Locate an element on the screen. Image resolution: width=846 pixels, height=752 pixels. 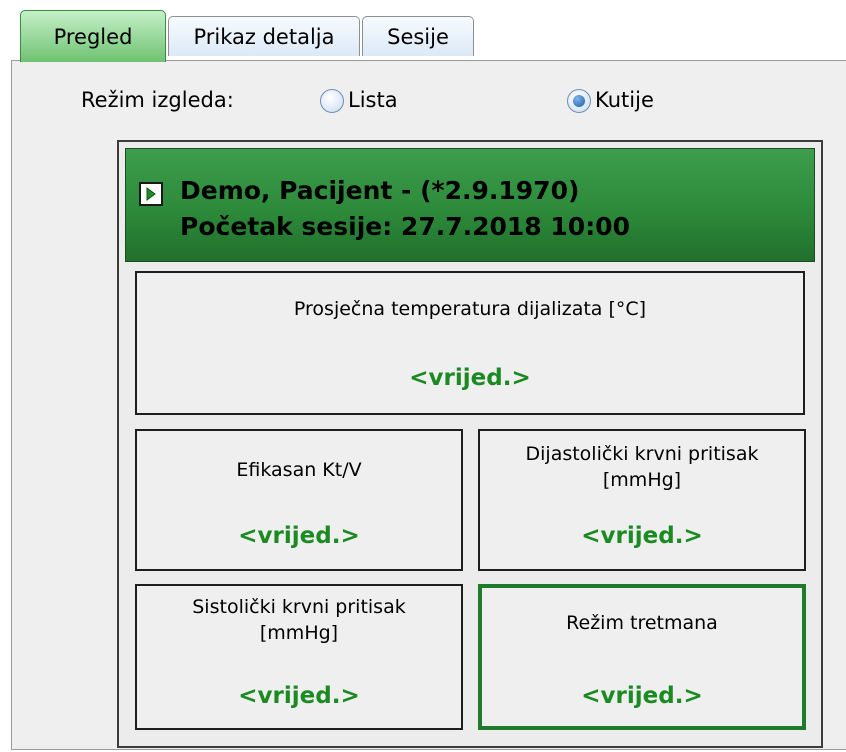
tab-prikaz-detalja: Prikaz detalja is located at coordinates (264, 36).